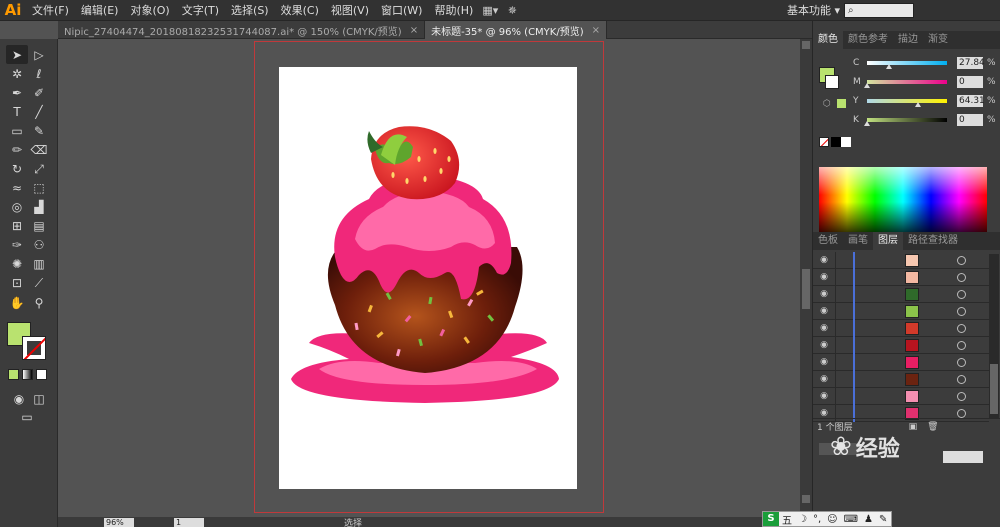  Describe the element at coordinates (39, 226) in the screenshot. I see `gradient-tool-icon: ▤` at that location.